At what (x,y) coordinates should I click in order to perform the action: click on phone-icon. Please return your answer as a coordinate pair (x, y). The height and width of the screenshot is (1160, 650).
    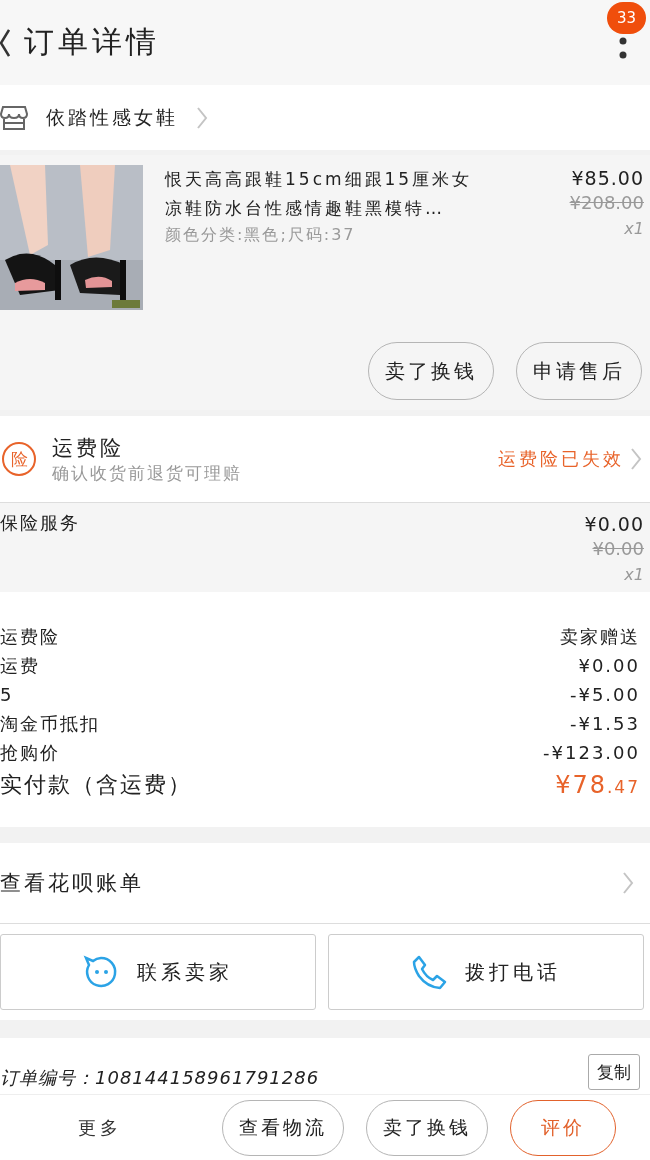
    Looking at the image, I should click on (429, 972).